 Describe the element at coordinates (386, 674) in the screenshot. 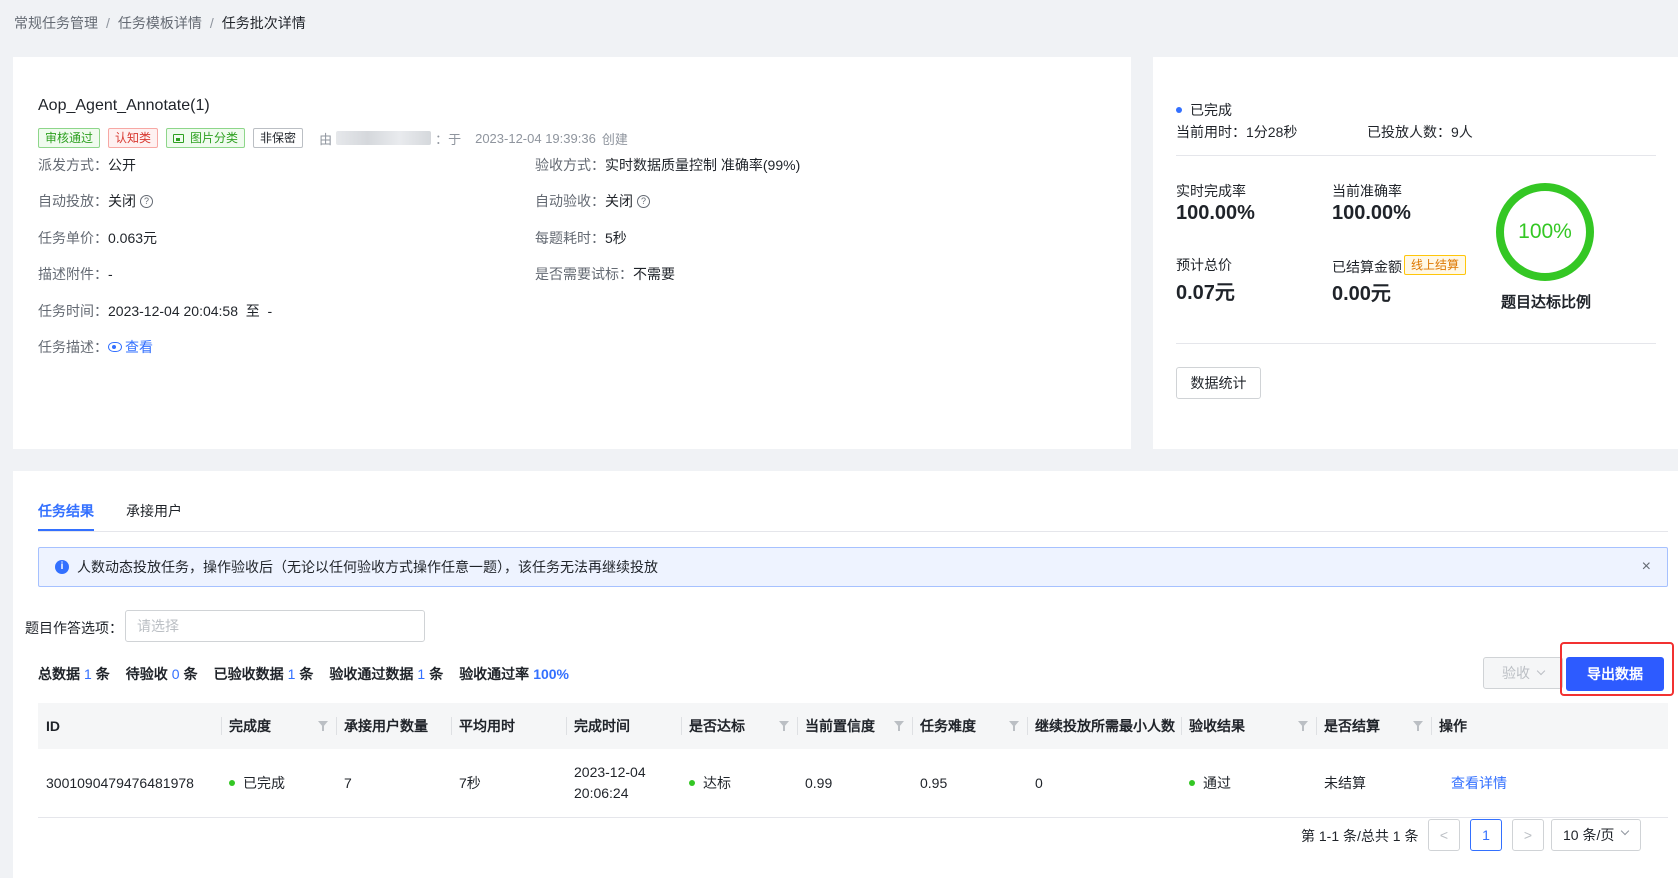

I see `summary-passed: 验收通过数据 1 条` at that location.